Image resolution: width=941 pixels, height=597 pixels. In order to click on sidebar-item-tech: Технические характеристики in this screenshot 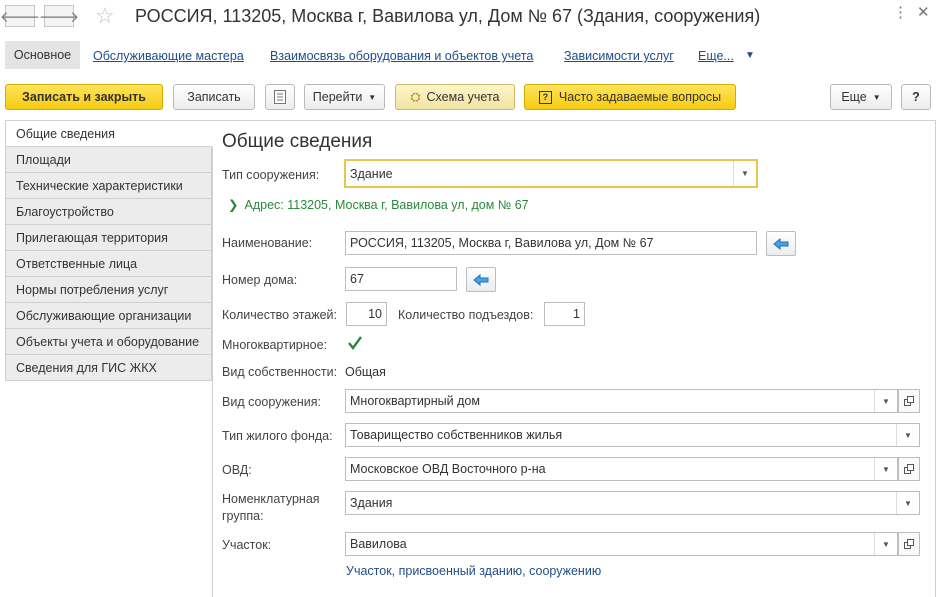, I will do `click(108, 186)`.